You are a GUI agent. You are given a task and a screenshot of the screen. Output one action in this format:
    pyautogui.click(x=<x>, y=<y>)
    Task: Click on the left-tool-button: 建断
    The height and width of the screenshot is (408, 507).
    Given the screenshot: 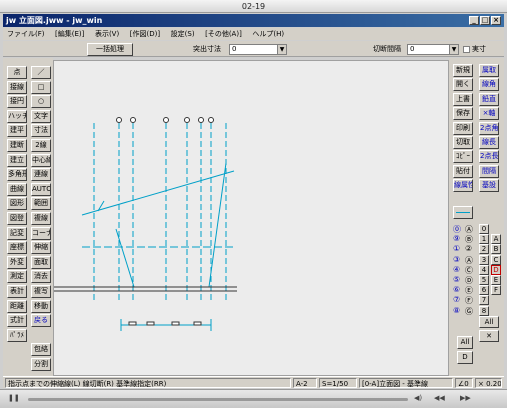 What is the action you would take?
    pyautogui.click(x=17, y=145)
    